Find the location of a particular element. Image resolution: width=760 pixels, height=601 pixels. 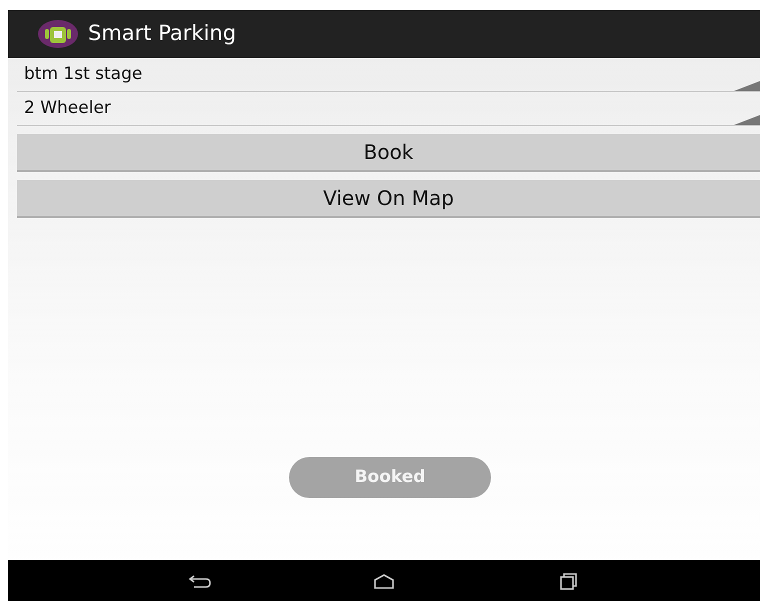

dropdown: 2 Wheeler is located at coordinates (388, 109).